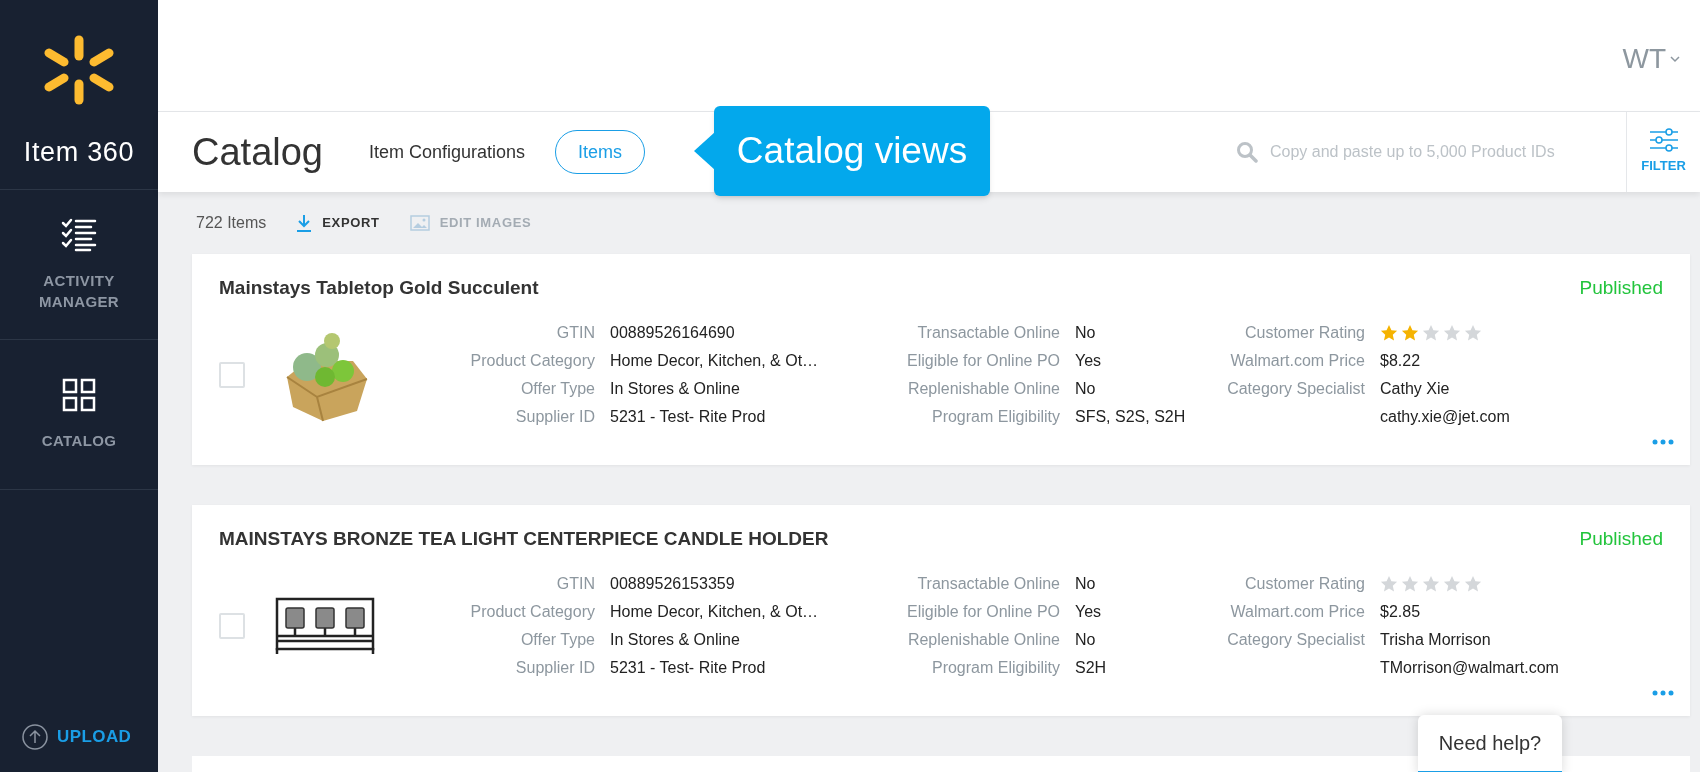  Describe the element at coordinates (1490, 743) in the screenshot. I see `help-button: Need help?` at that location.